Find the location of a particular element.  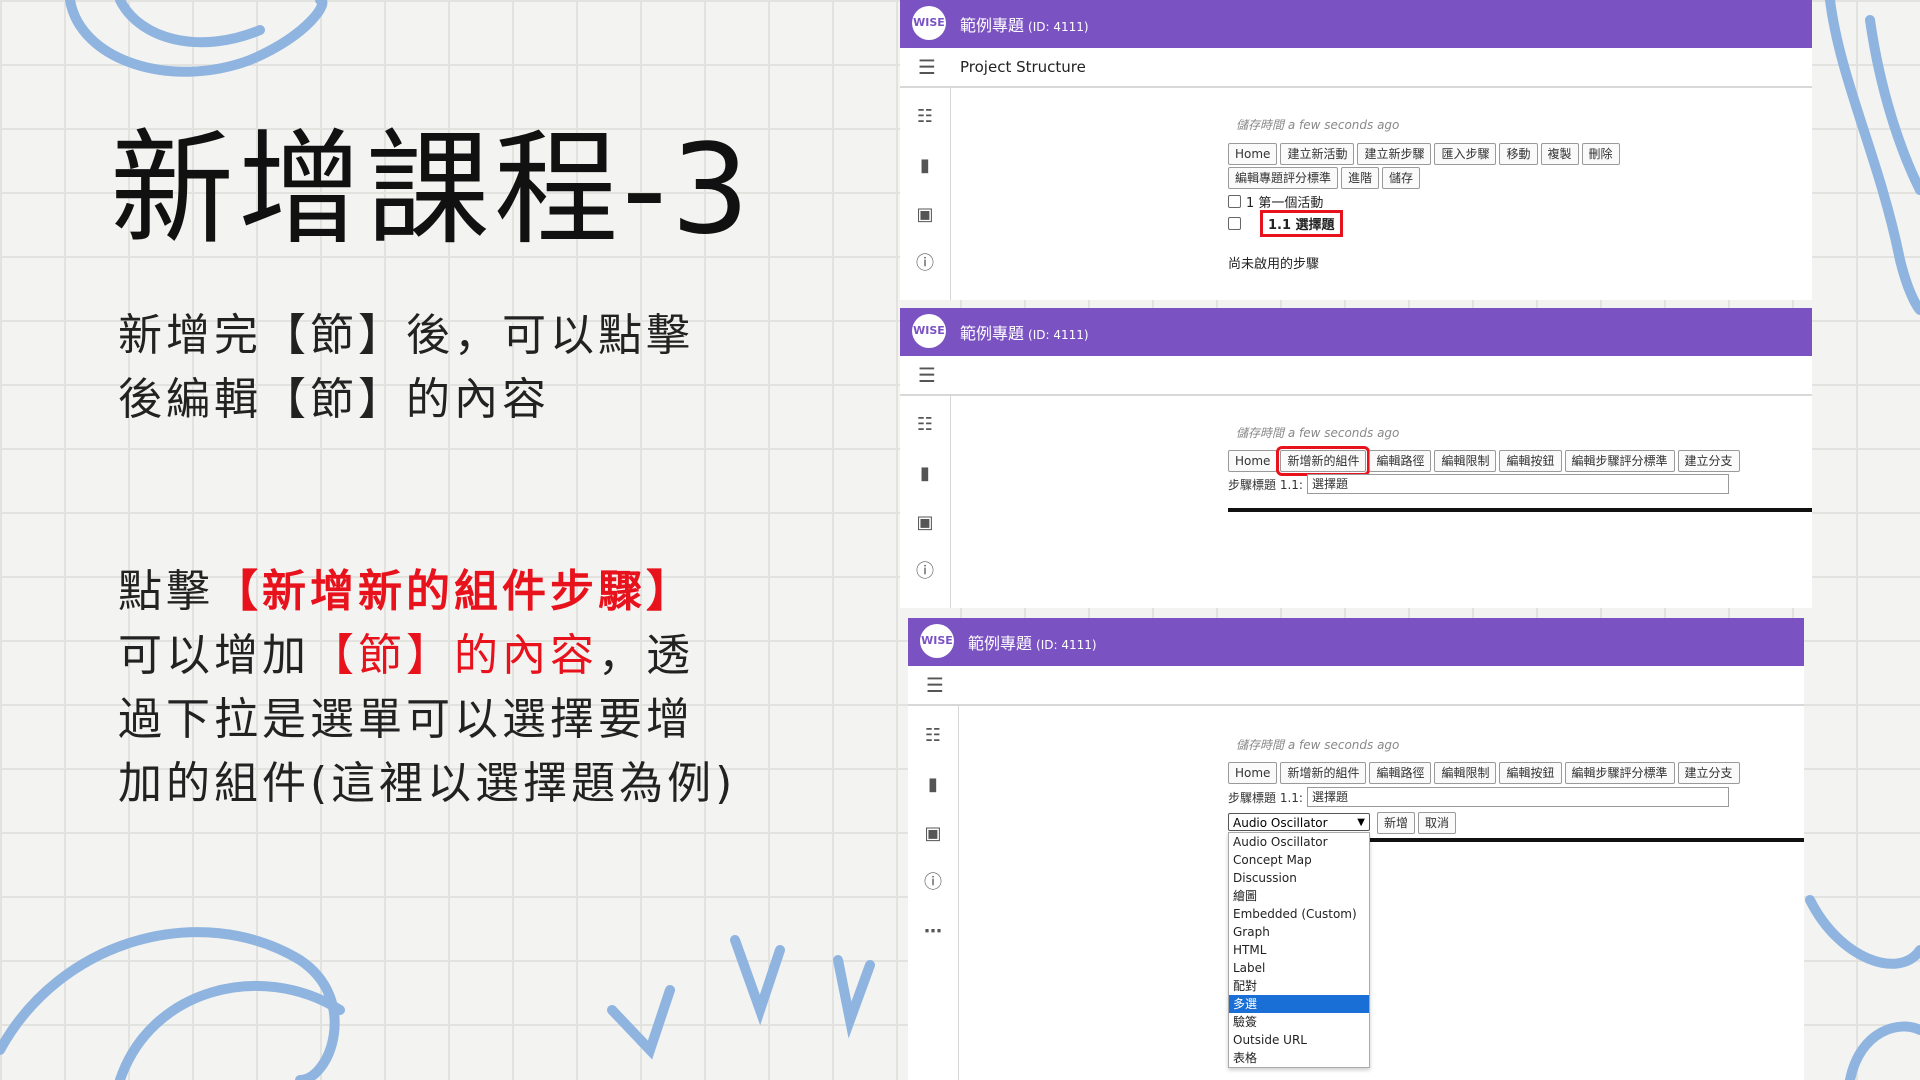

create-step-button: 建立新步驟 is located at coordinates (1394, 154).